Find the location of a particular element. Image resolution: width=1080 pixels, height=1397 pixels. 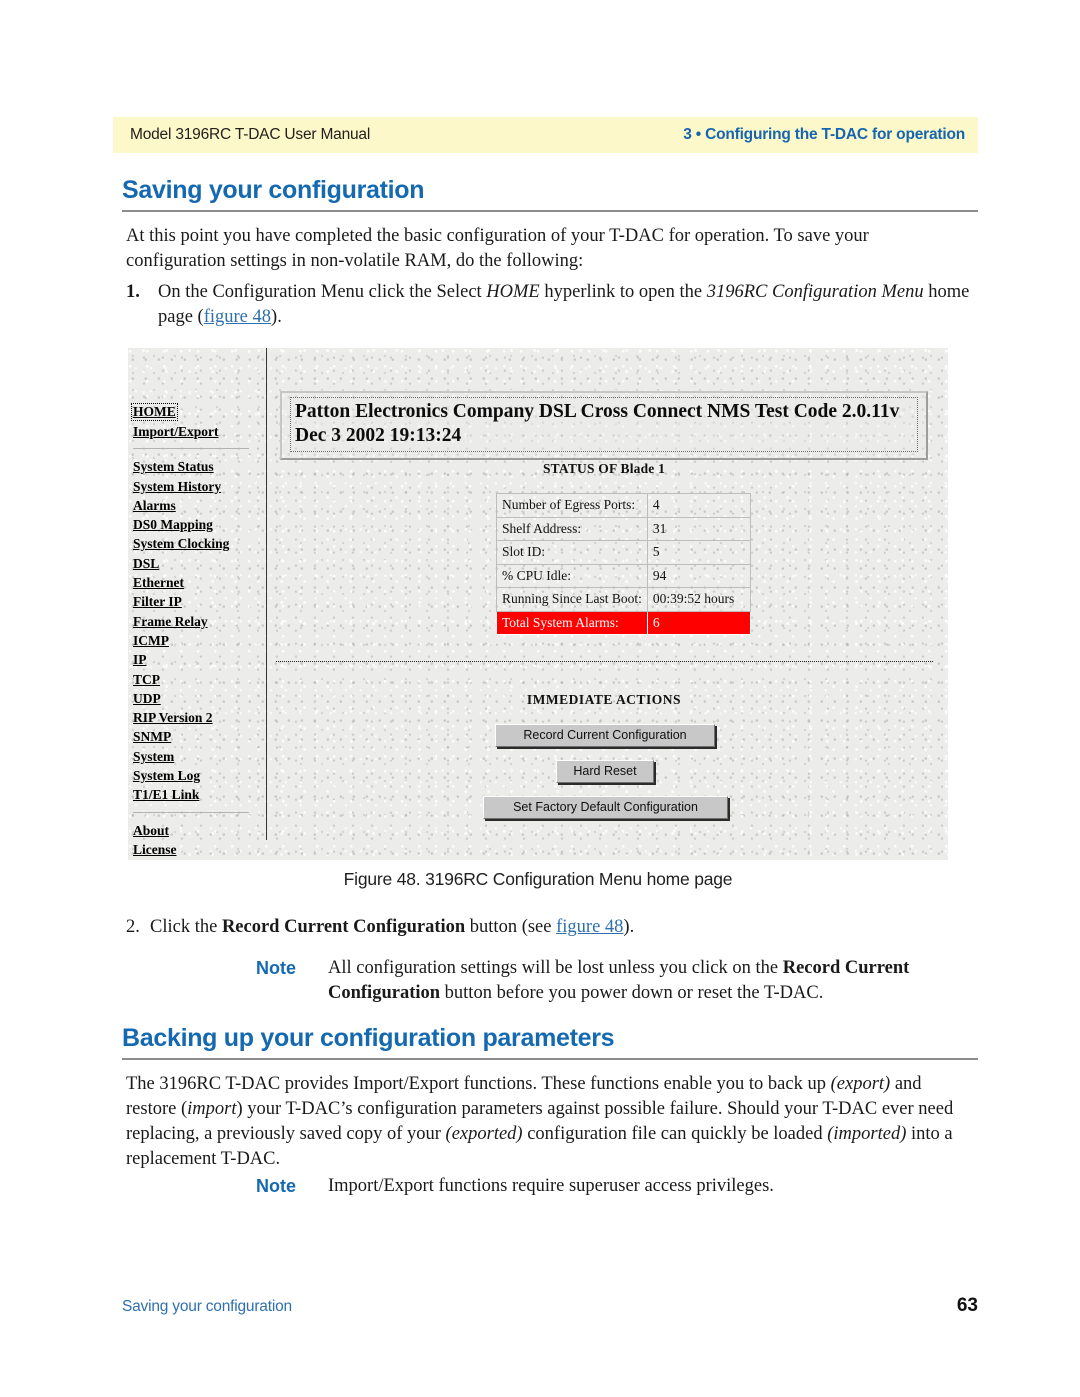

step-2-text-c: ). is located at coordinates (629, 927).